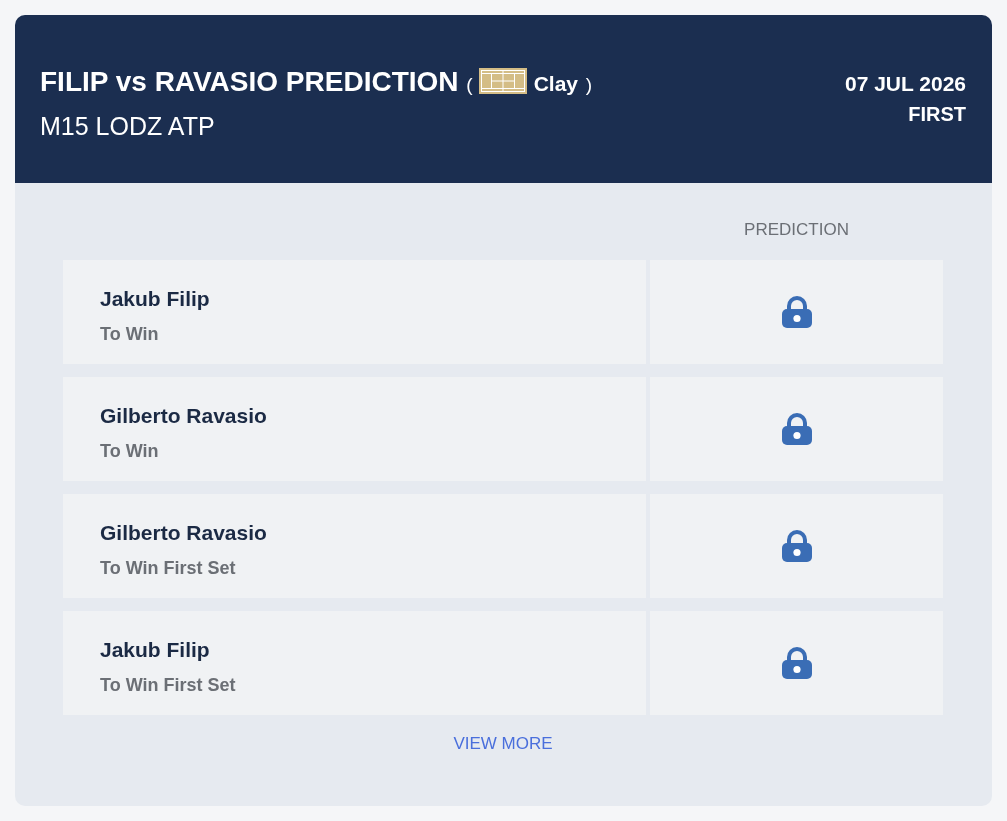 The width and height of the screenshot is (1007, 821). Describe the element at coordinates (503, 743) in the screenshot. I see `view-more-link: VIEW MORE` at that location.